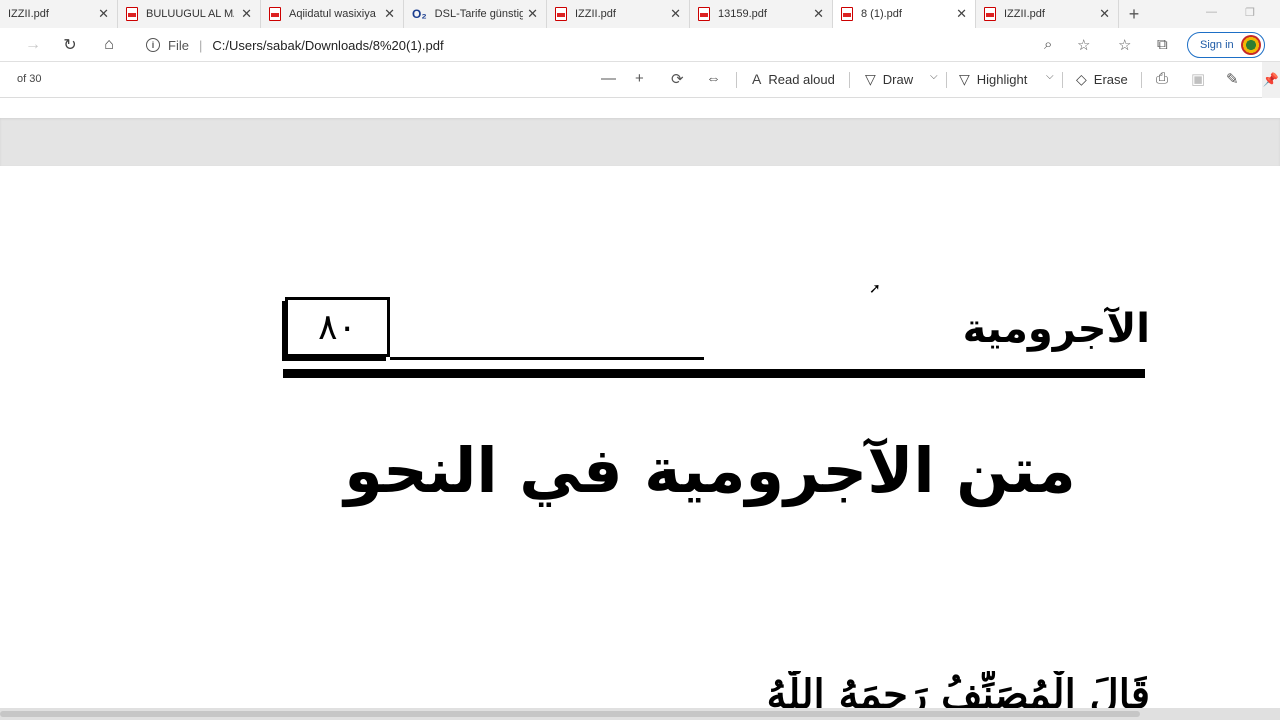 The height and width of the screenshot is (720, 1280). Describe the element at coordinates (1124, 45) in the screenshot. I see `favorites-list-icon: ☆` at that location.